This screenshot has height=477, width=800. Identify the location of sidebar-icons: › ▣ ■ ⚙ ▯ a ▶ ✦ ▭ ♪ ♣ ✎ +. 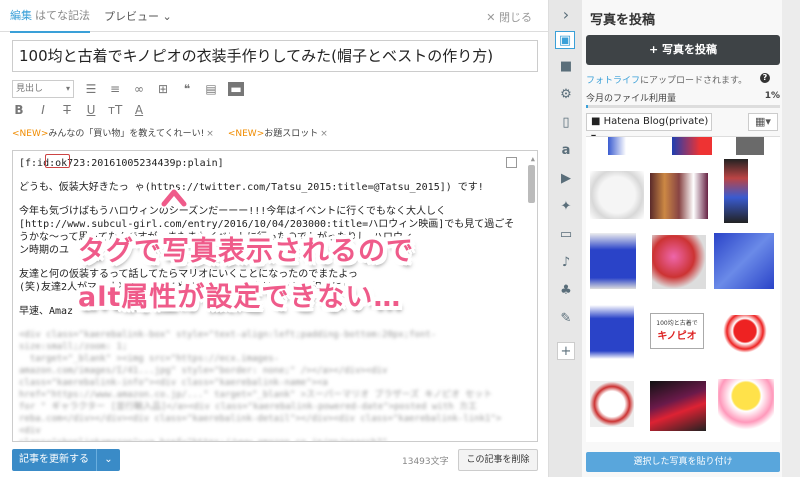
(565, 238).